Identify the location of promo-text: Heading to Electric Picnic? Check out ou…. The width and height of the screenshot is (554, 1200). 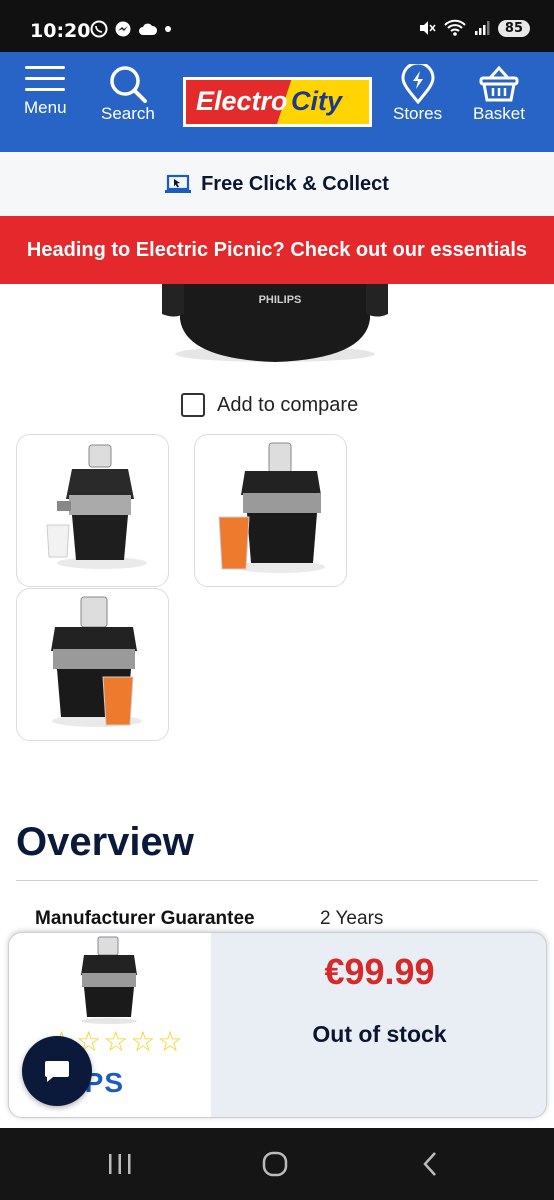
(277, 249).